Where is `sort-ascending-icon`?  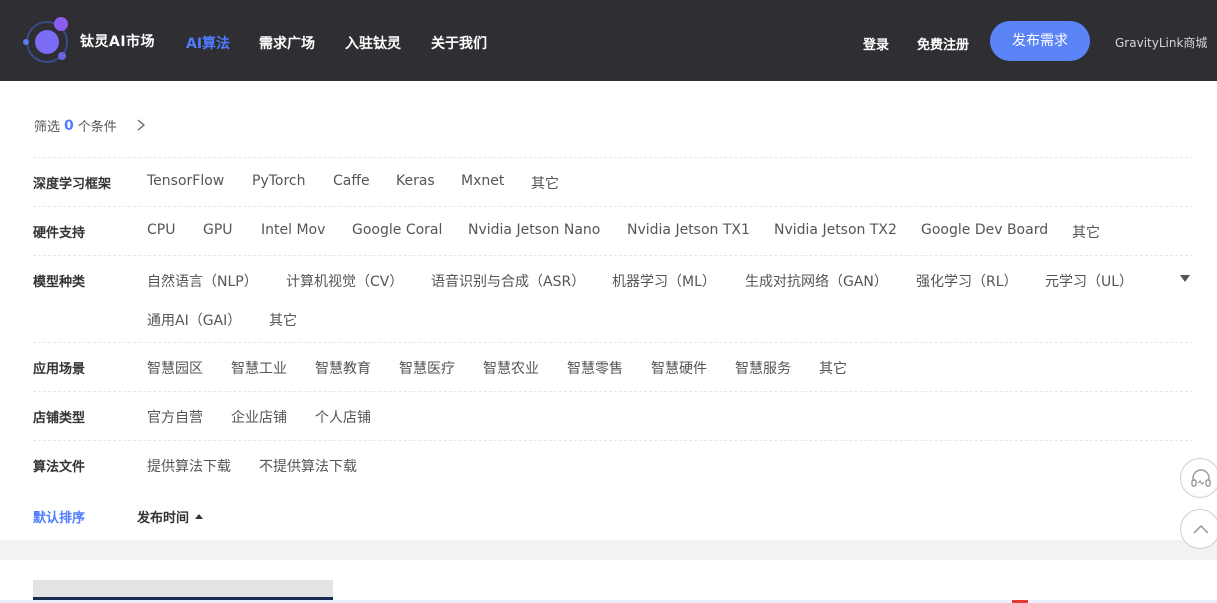 sort-ascending-icon is located at coordinates (199, 516).